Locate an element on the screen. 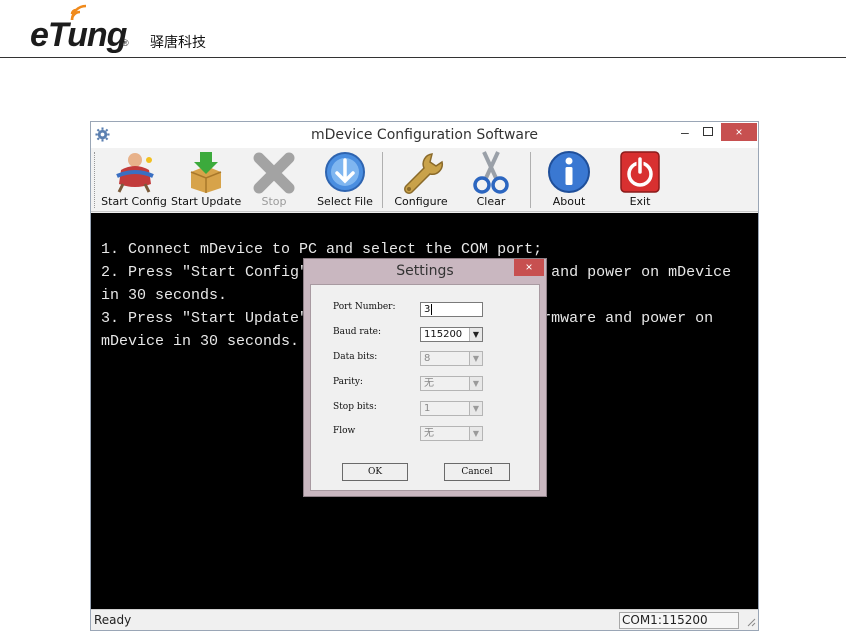 This screenshot has width=846, height=632. about-button: About is located at coordinates (569, 180).